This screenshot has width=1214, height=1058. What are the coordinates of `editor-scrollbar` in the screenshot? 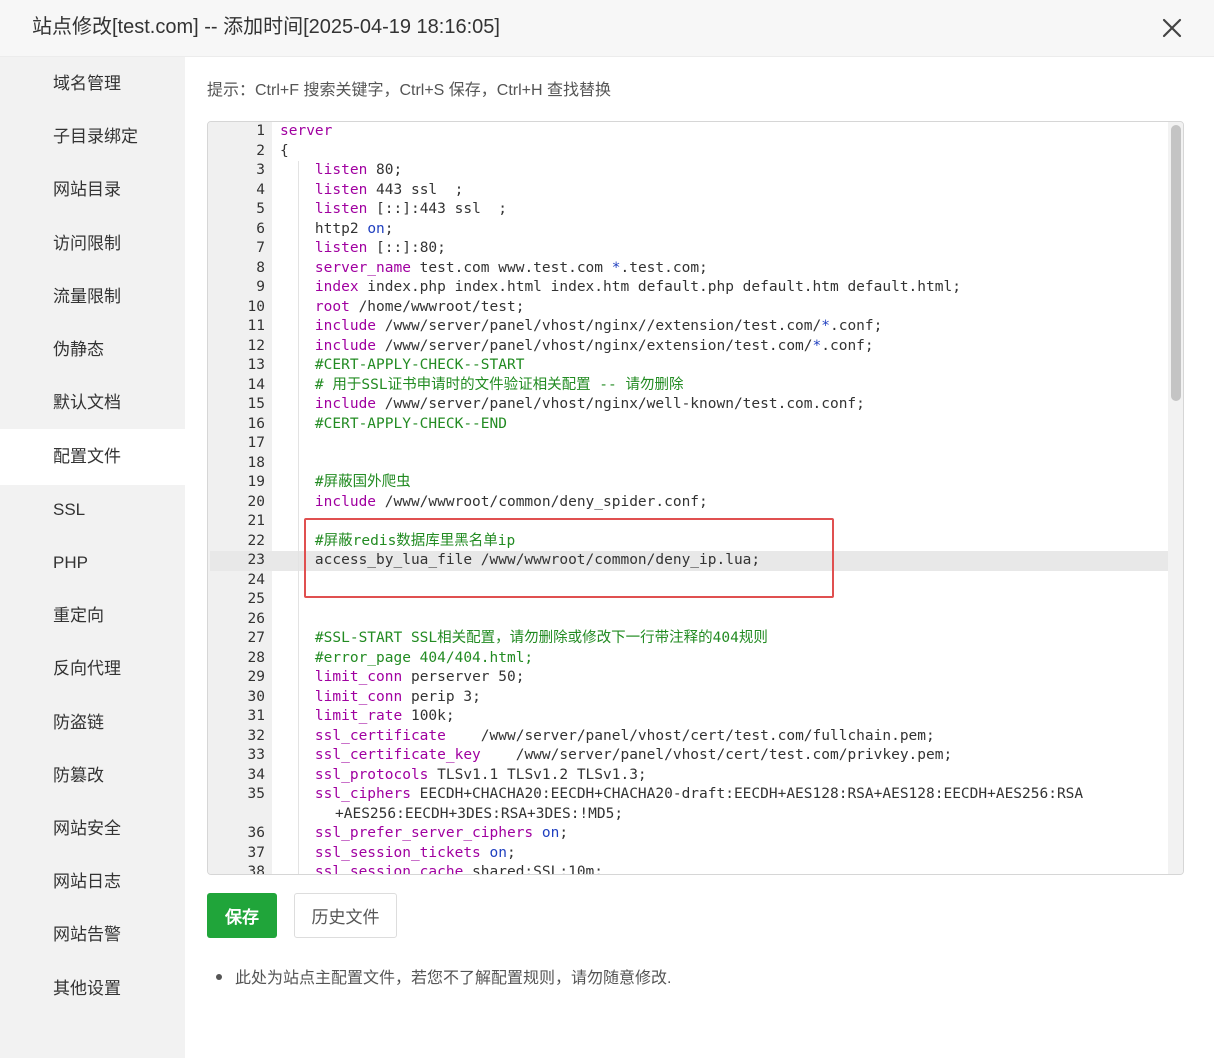 It's located at (1175, 498).